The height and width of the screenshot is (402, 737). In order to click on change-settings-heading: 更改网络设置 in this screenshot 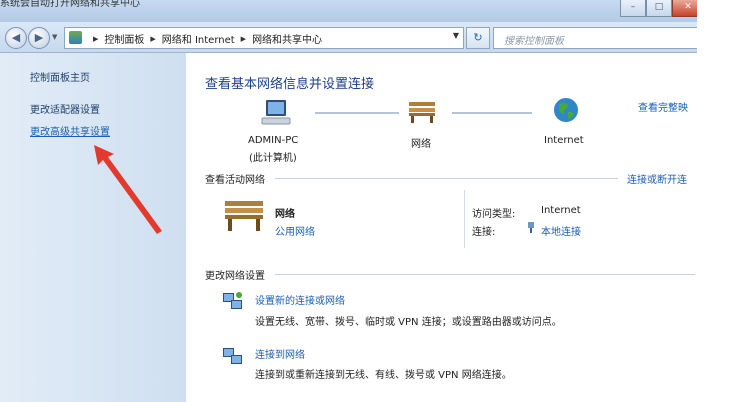, I will do `click(235, 276)`.